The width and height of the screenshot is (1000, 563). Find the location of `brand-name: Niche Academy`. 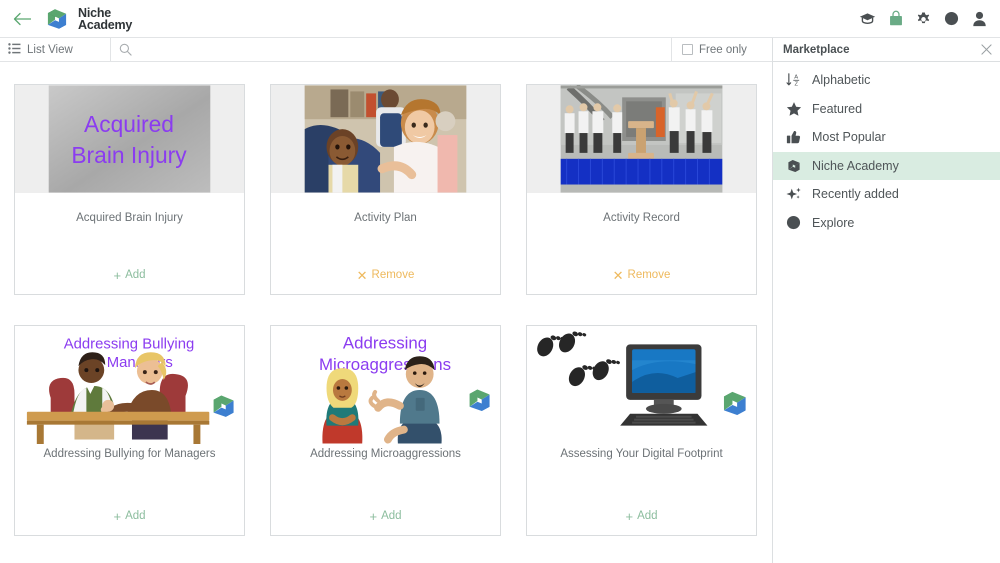

brand-name: Niche Academy is located at coordinates (105, 18).